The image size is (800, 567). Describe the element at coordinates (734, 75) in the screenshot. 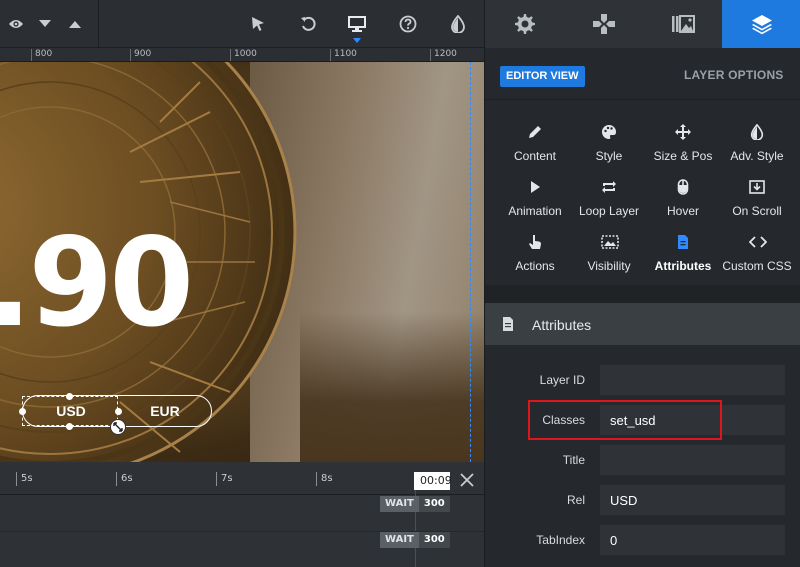

I see `layer-options-title: LAYER OPTIONS` at that location.